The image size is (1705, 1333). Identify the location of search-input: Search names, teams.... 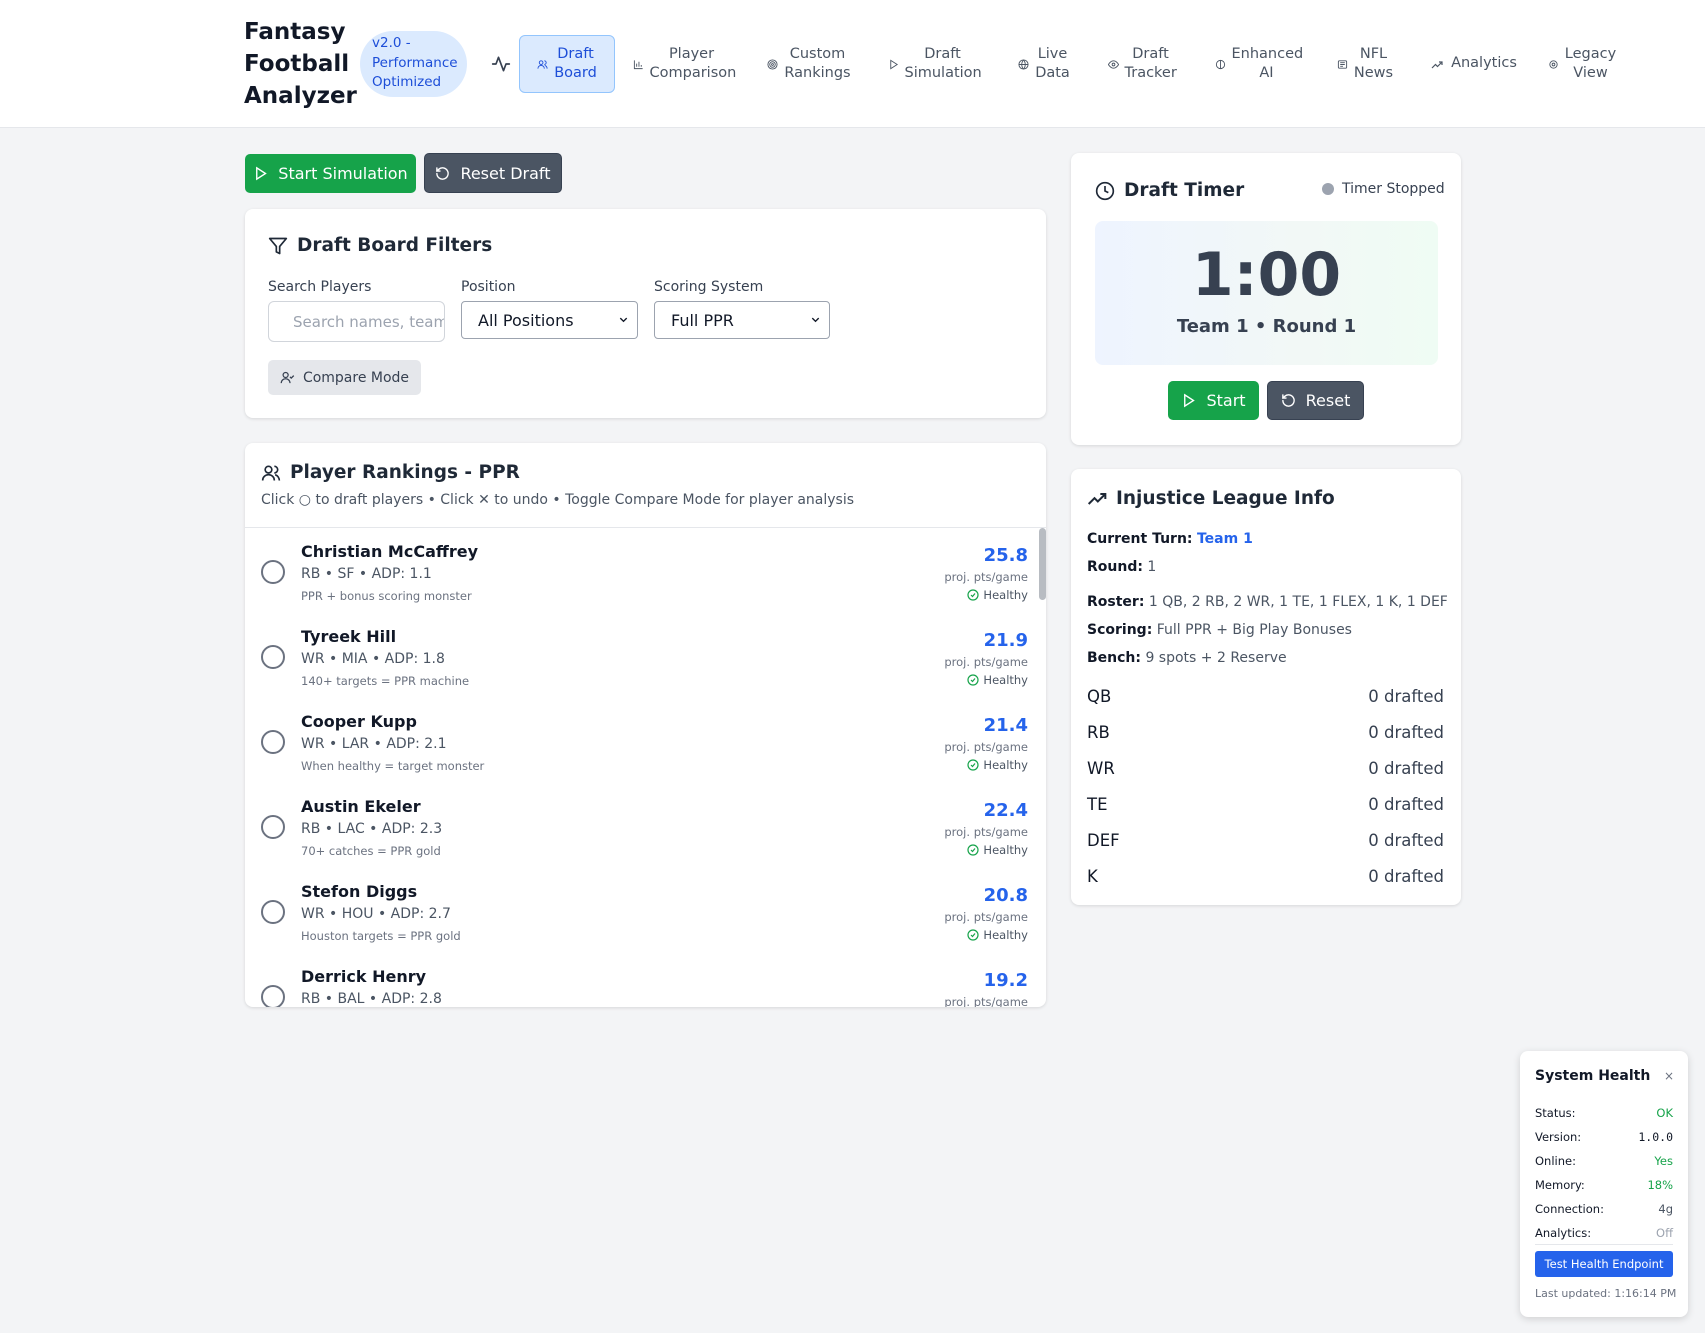
(356, 321).